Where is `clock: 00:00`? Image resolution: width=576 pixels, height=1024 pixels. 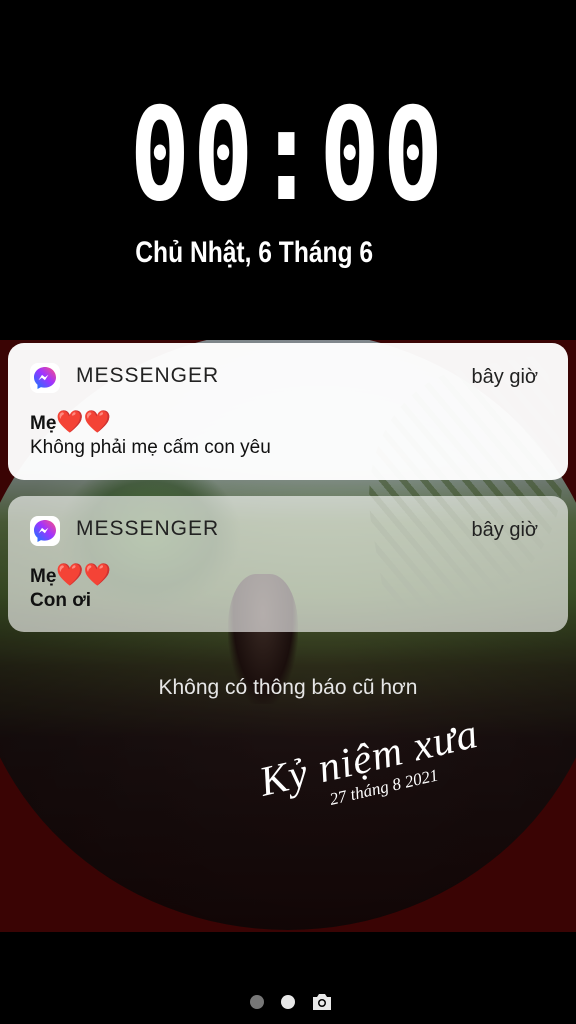
clock: 00:00 is located at coordinates (288, 155).